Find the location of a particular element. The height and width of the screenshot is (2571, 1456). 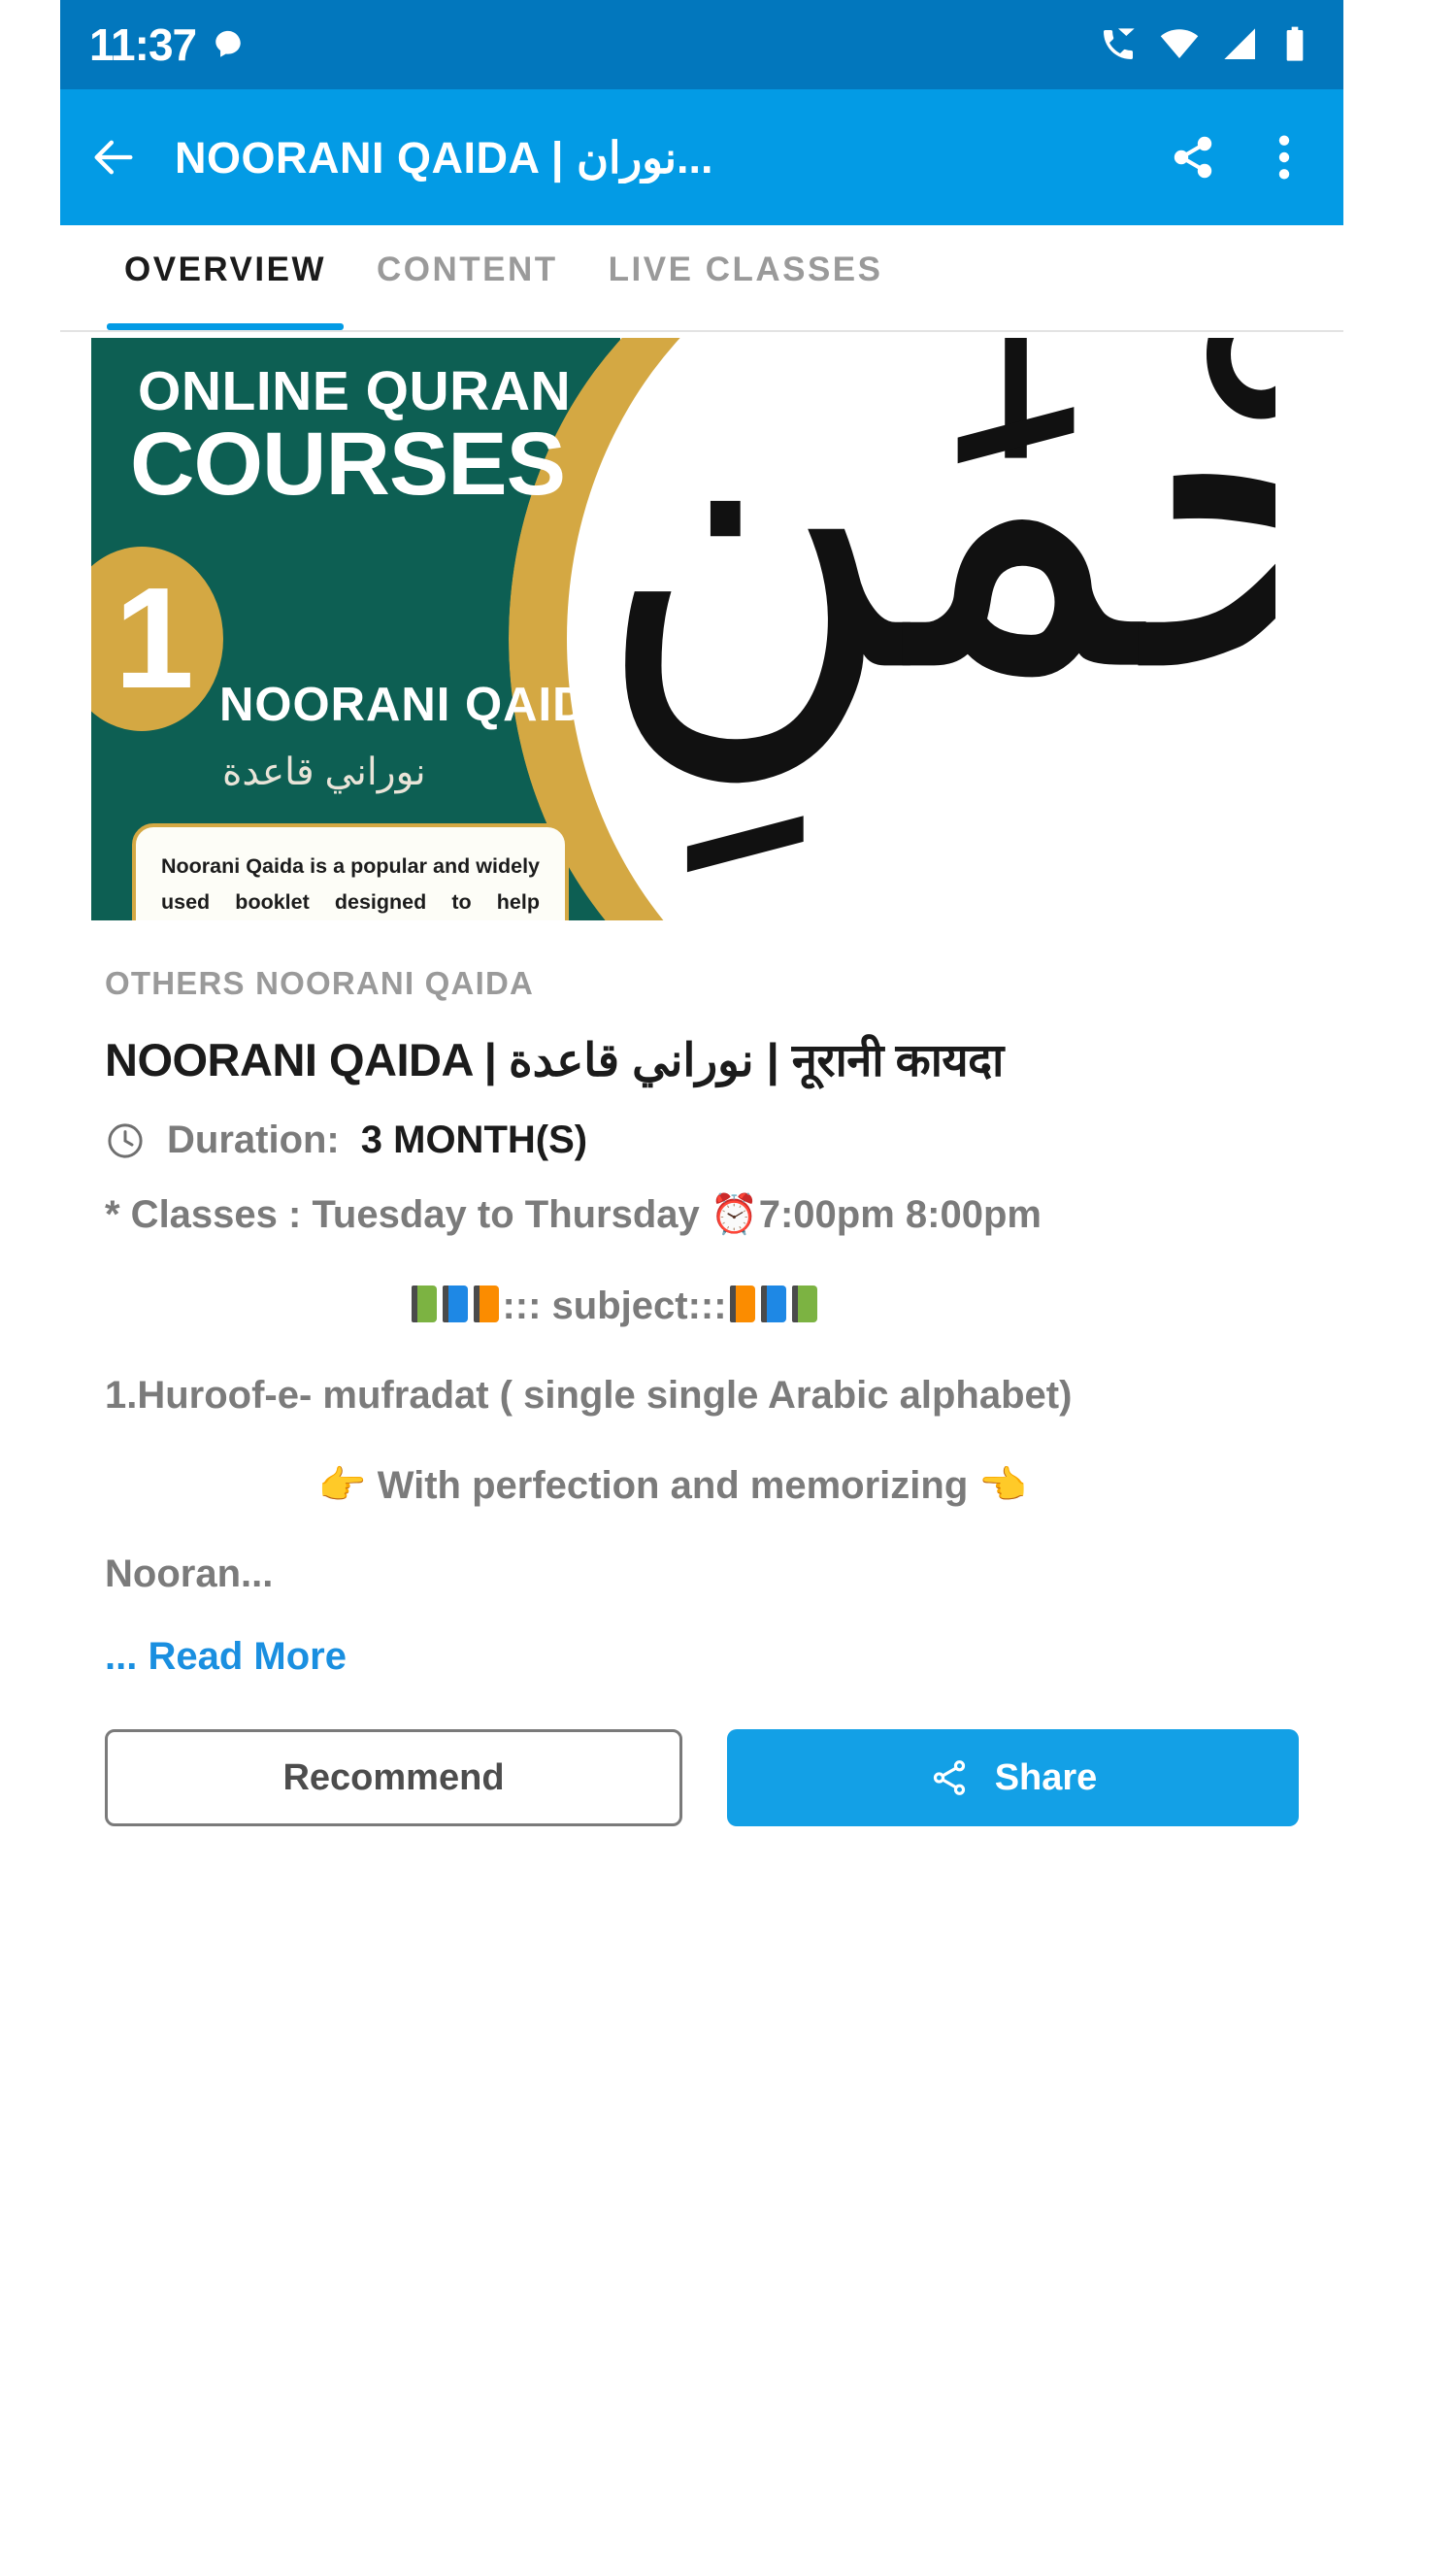

duration-value: 3 MONTH(S) is located at coordinates (474, 1140).